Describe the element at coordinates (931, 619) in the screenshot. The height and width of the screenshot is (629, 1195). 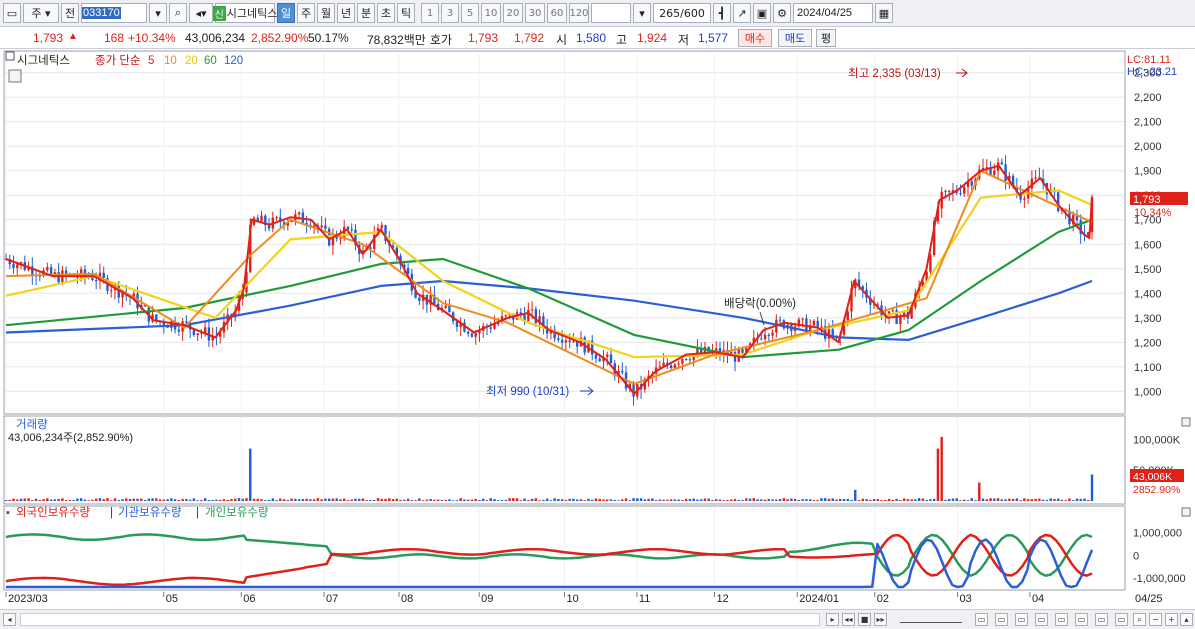
I see `zoom-slider` at that location.